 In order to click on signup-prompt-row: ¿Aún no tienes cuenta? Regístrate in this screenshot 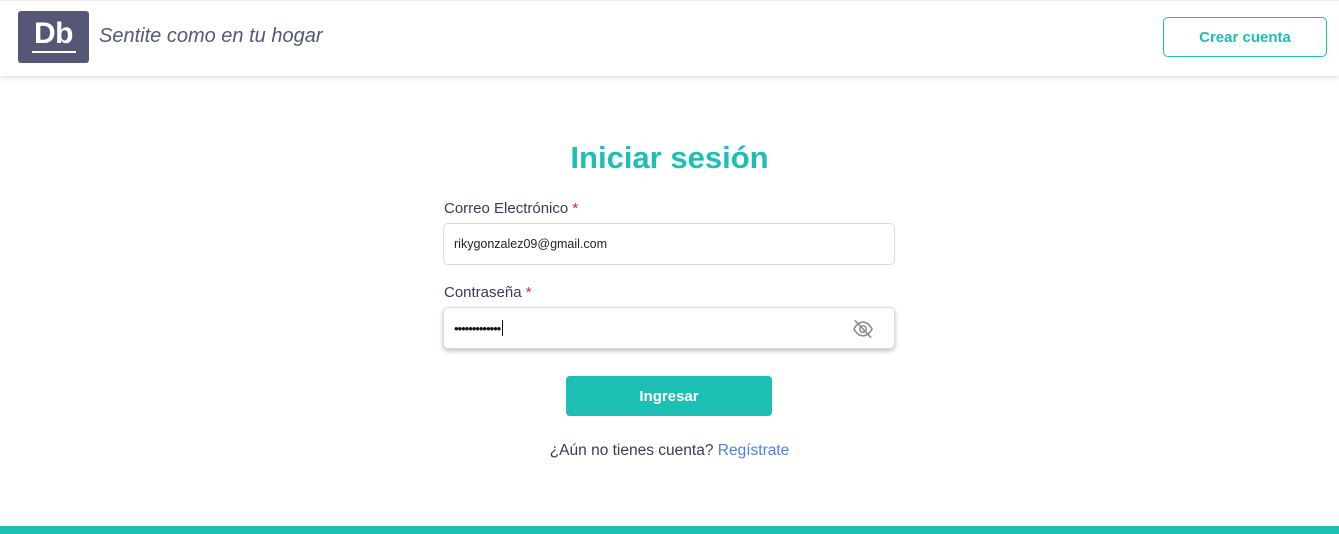, I will do `click(669, 451)`.